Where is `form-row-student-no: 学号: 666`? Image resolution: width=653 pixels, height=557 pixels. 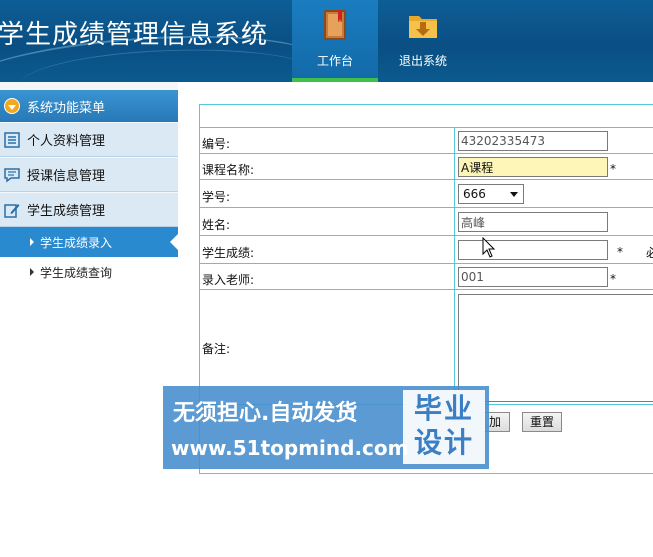
form-row-student-no: 学号: 666 is located at coordinates (426, 193).